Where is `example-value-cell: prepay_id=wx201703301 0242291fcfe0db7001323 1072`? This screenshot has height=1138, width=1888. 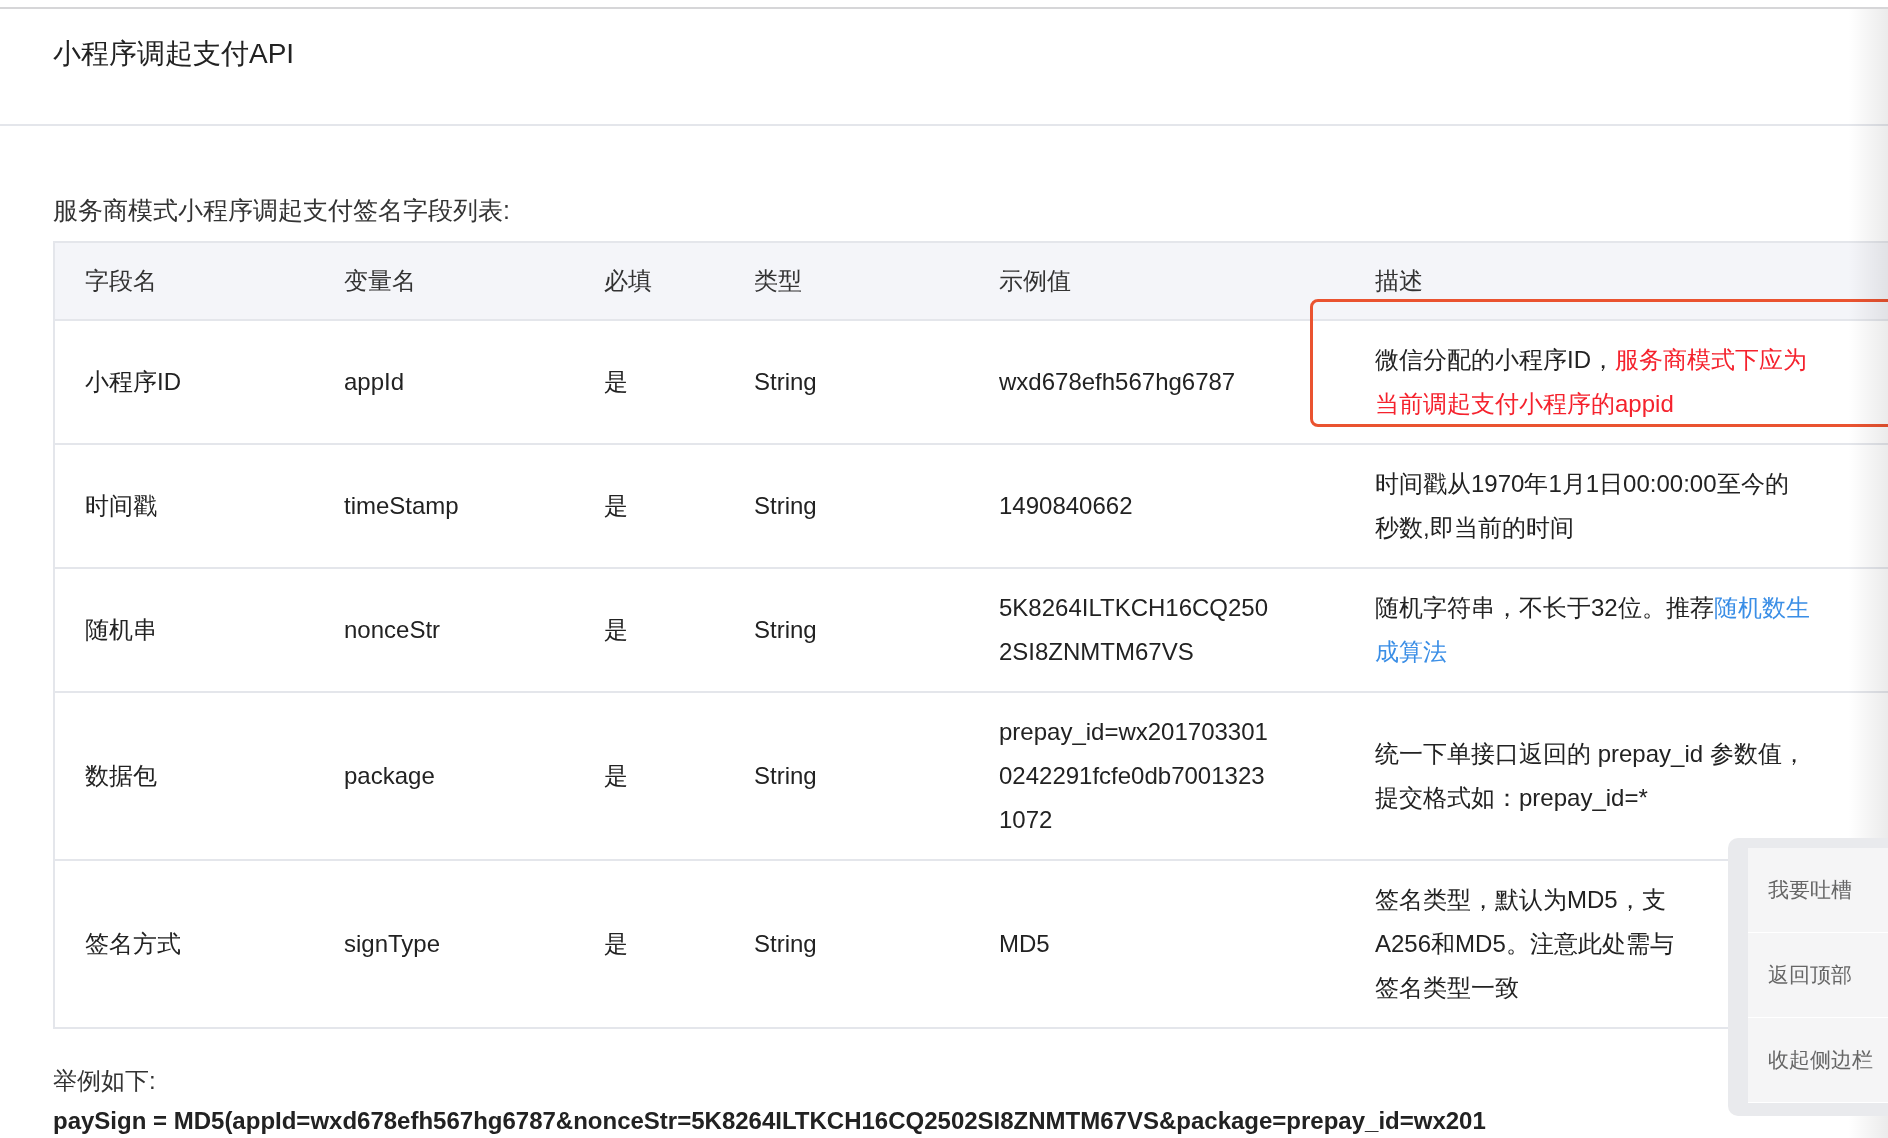
example-value-cell: prepay_id=wx201703301 0242291fcfe0db7001323 1072 is located at coordinates (1157, 776).